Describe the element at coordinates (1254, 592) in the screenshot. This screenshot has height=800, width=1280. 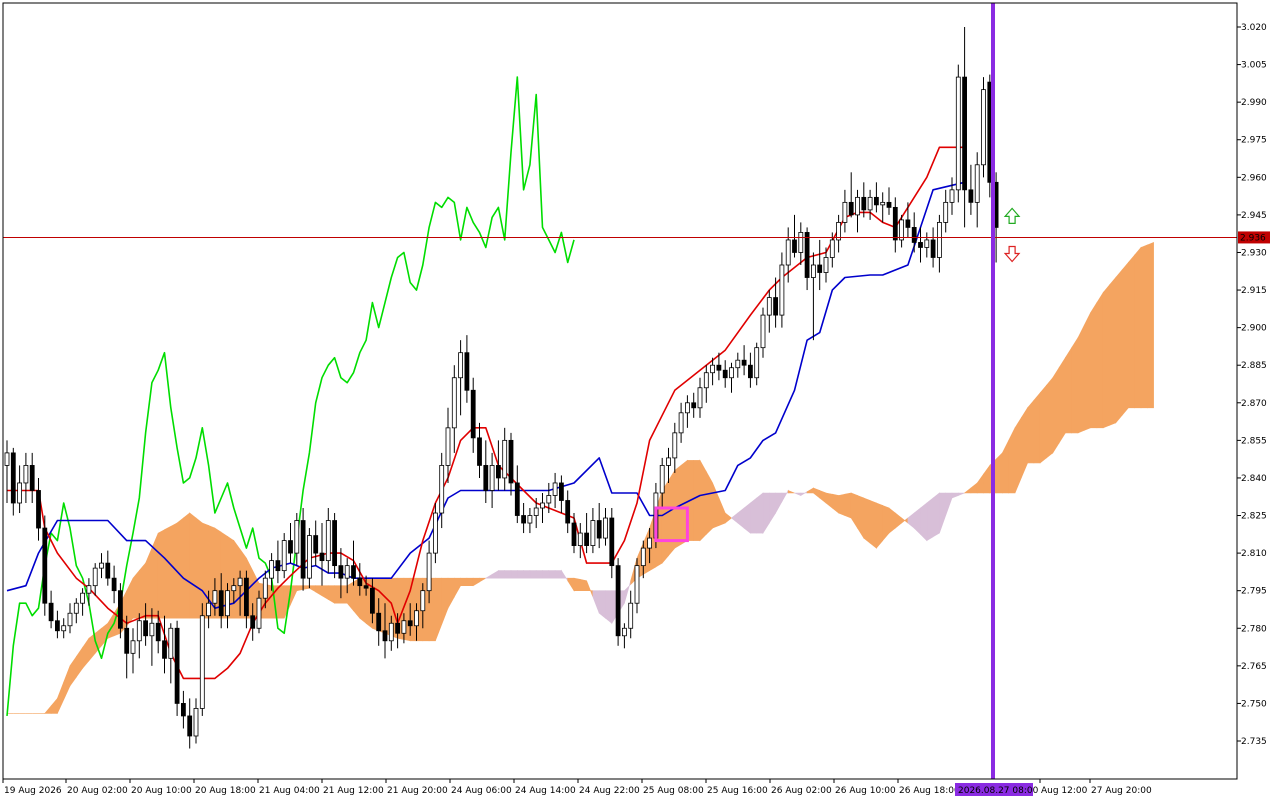
I see `y-tick-label: 2.795` at that location.